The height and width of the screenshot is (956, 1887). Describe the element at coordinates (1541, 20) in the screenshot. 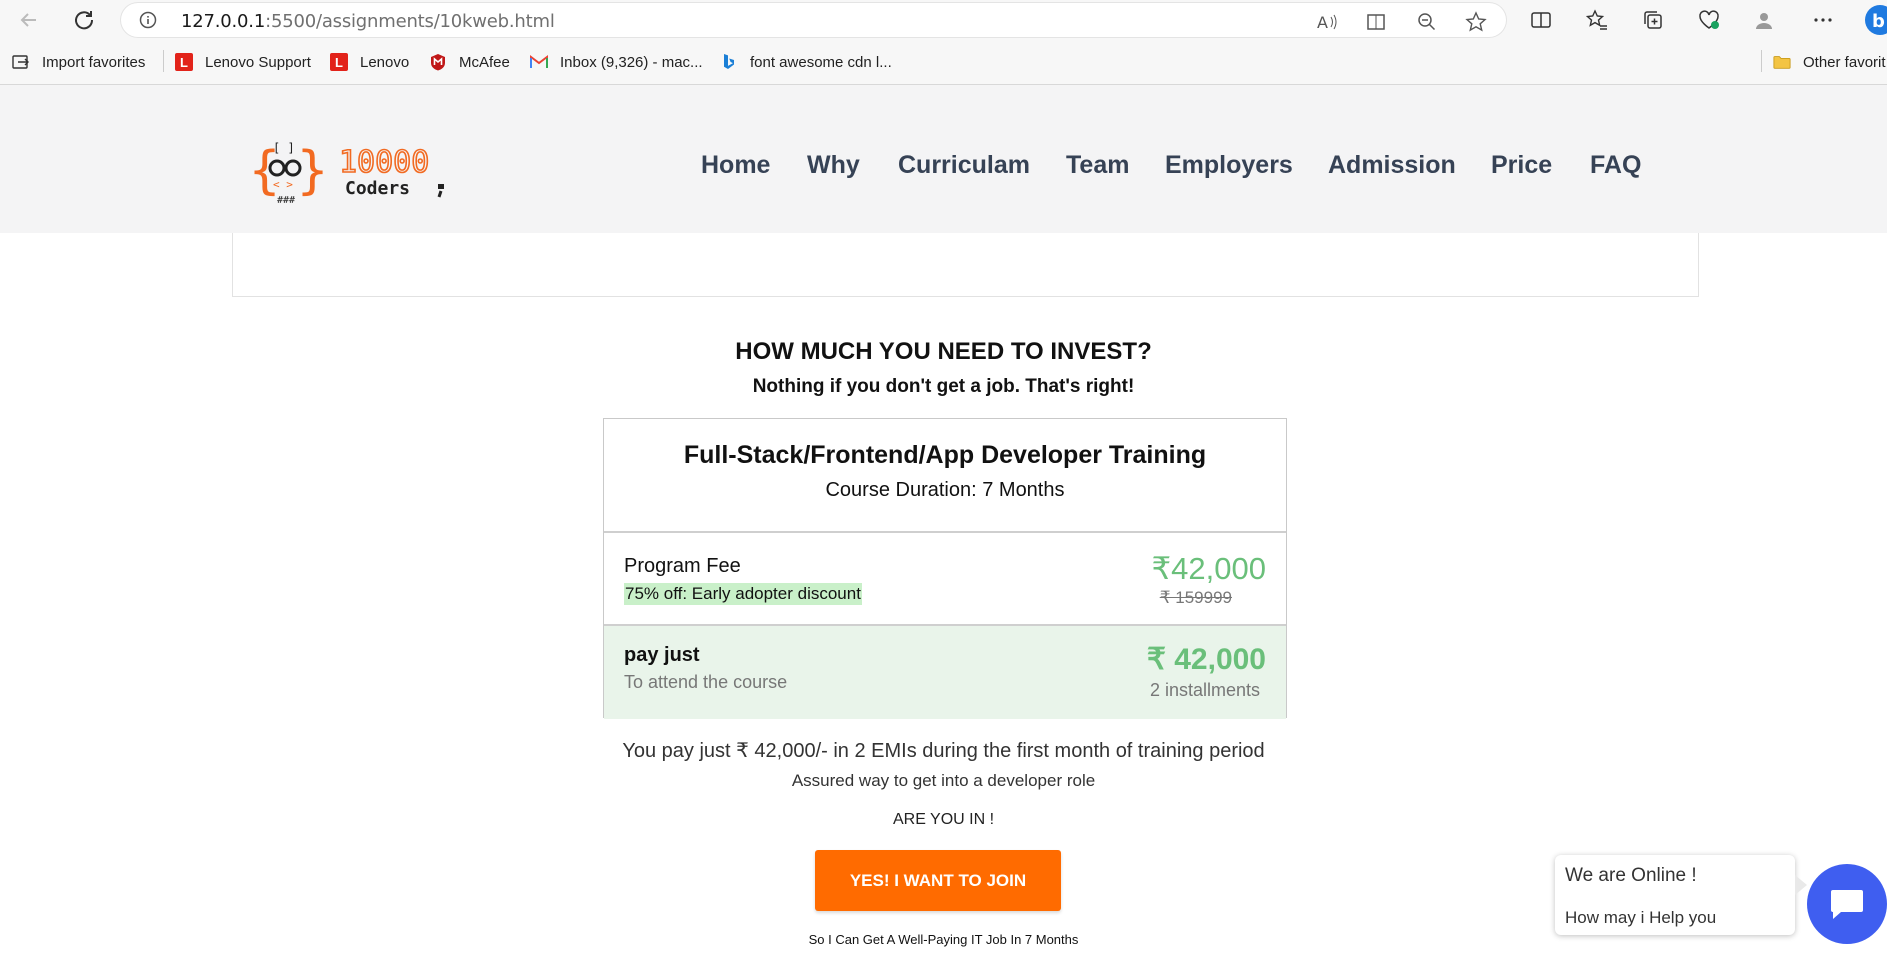

I see `split-screen-icon` at that location.